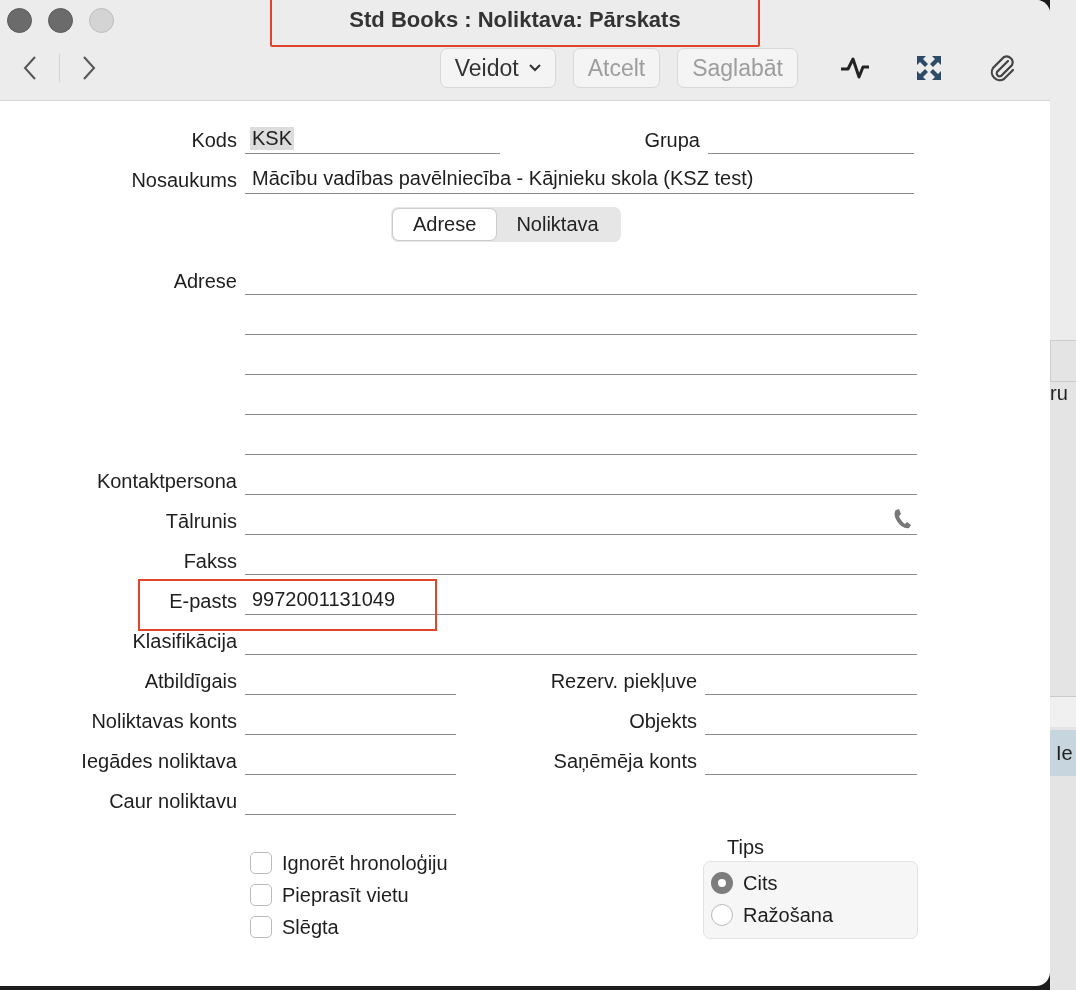 This screenshot has width=1076, height=990. Describe the element at coordinates (515, 20) in the screenshot. I see `window-title: Std Books : Noliktava: Pārskats` at that location.